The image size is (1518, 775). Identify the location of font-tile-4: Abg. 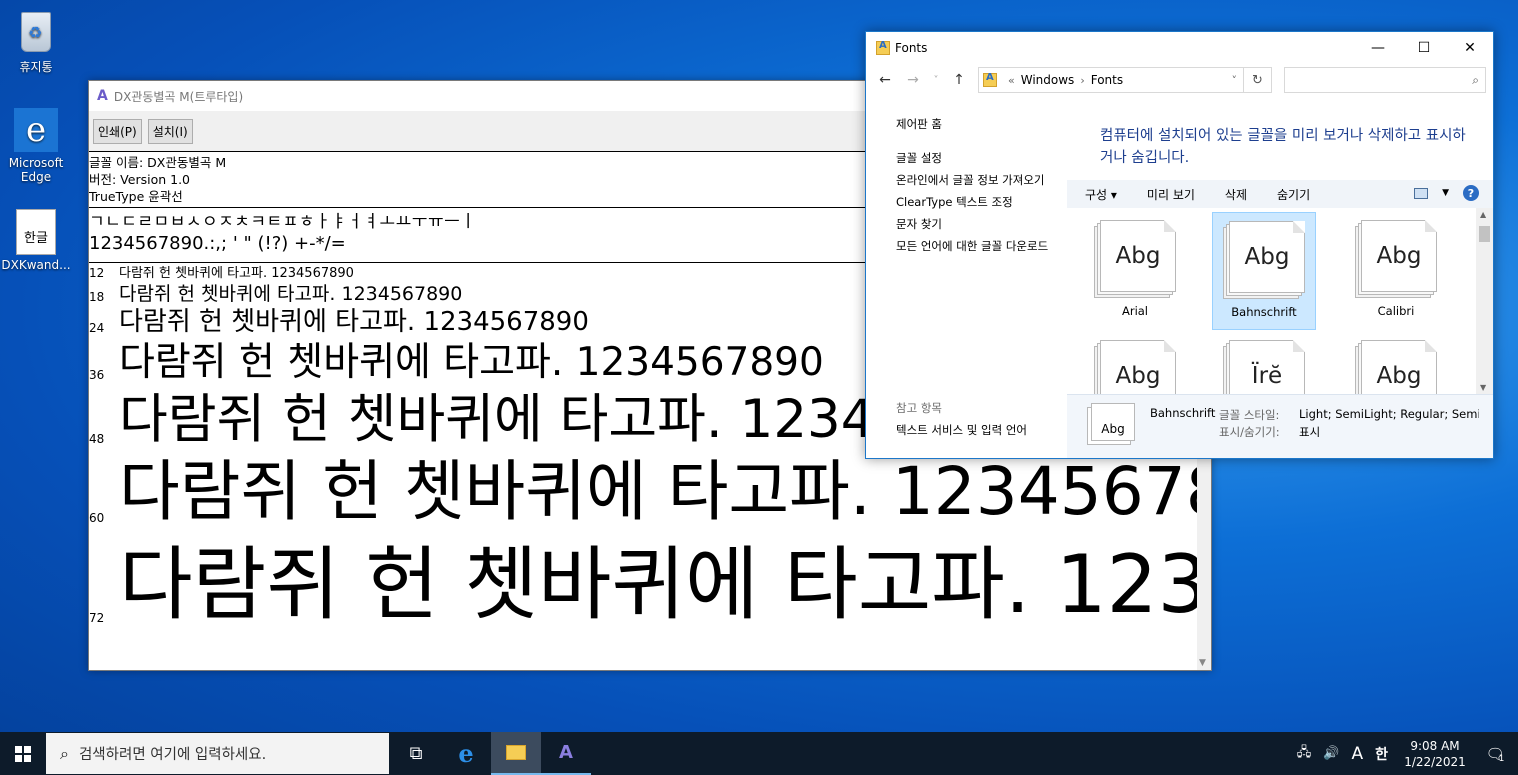
(1135, 363).